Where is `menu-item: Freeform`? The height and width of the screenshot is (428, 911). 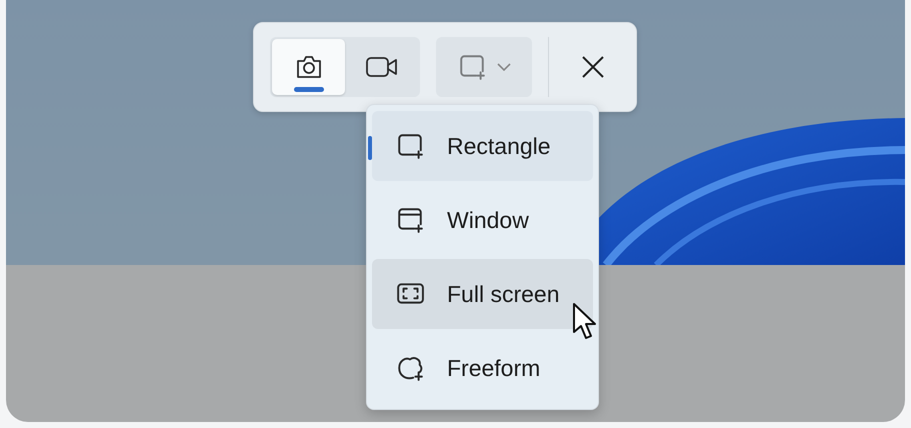 menu-item: Freeform is located at coordinates (482, 368).